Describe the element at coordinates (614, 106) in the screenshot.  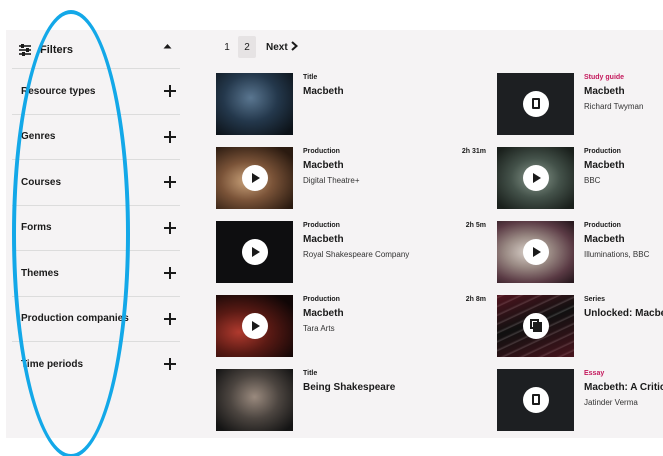
I see `card-subtitle: Richard Twyman` at that location.